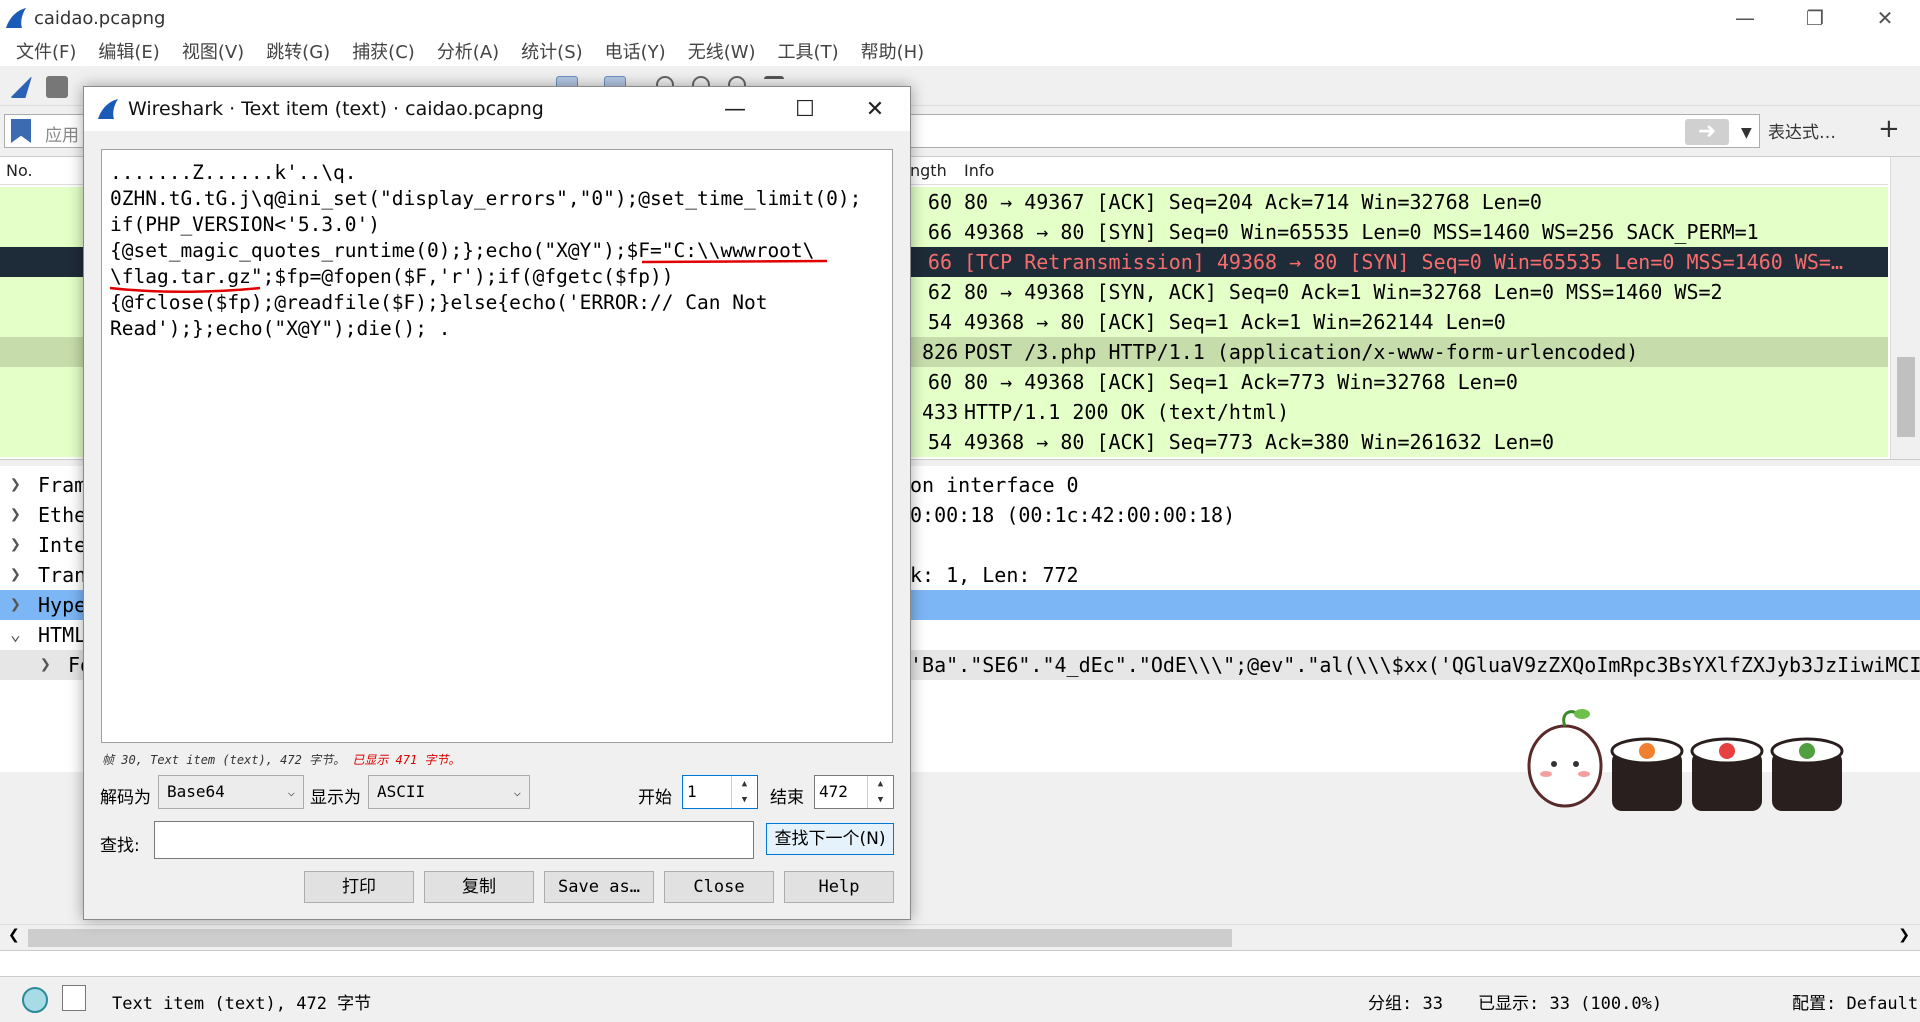 The image size is (1920, 1022). What do you see at coordinates (298, 51) in the screenshot?
I see `menu-go: 跳转(G)` at bounding box center [298, 51].